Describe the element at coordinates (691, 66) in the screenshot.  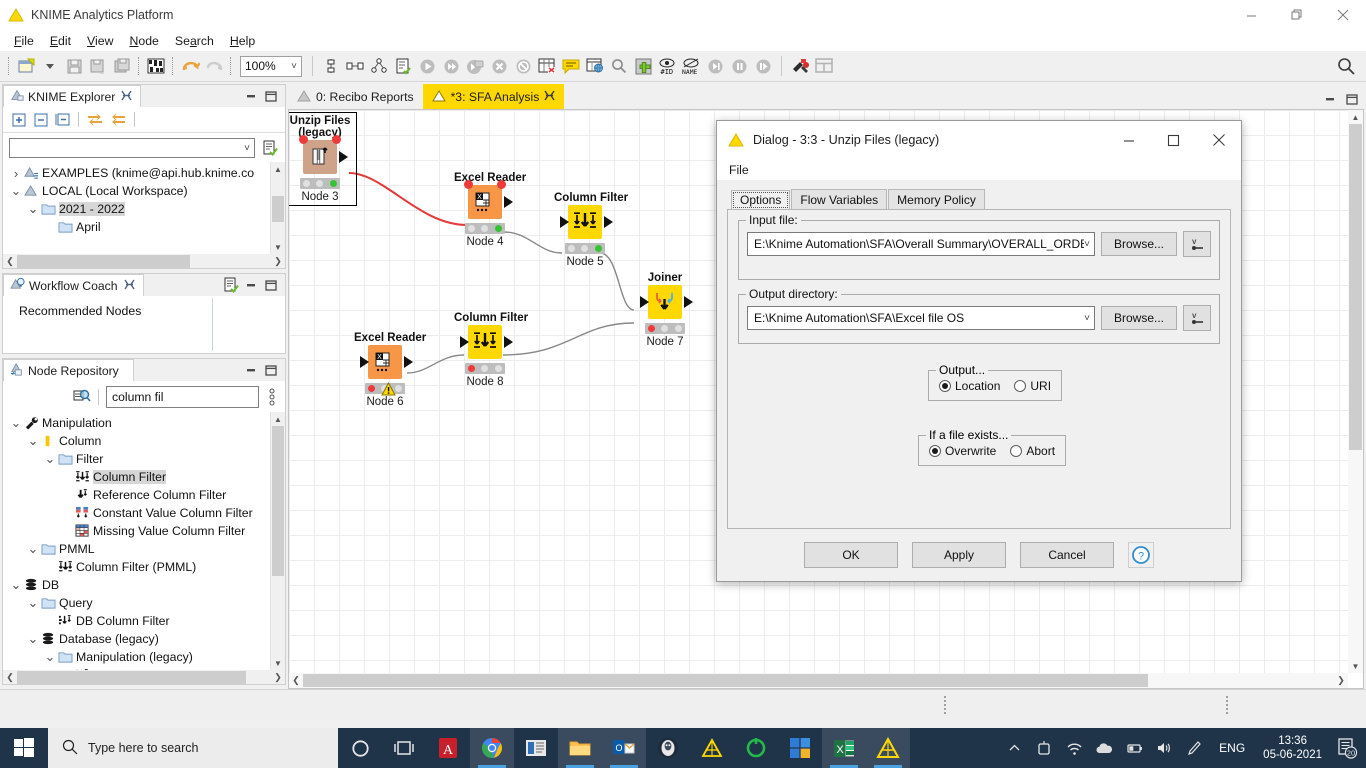
I see `show-node-name-icon: NAME` at that location.